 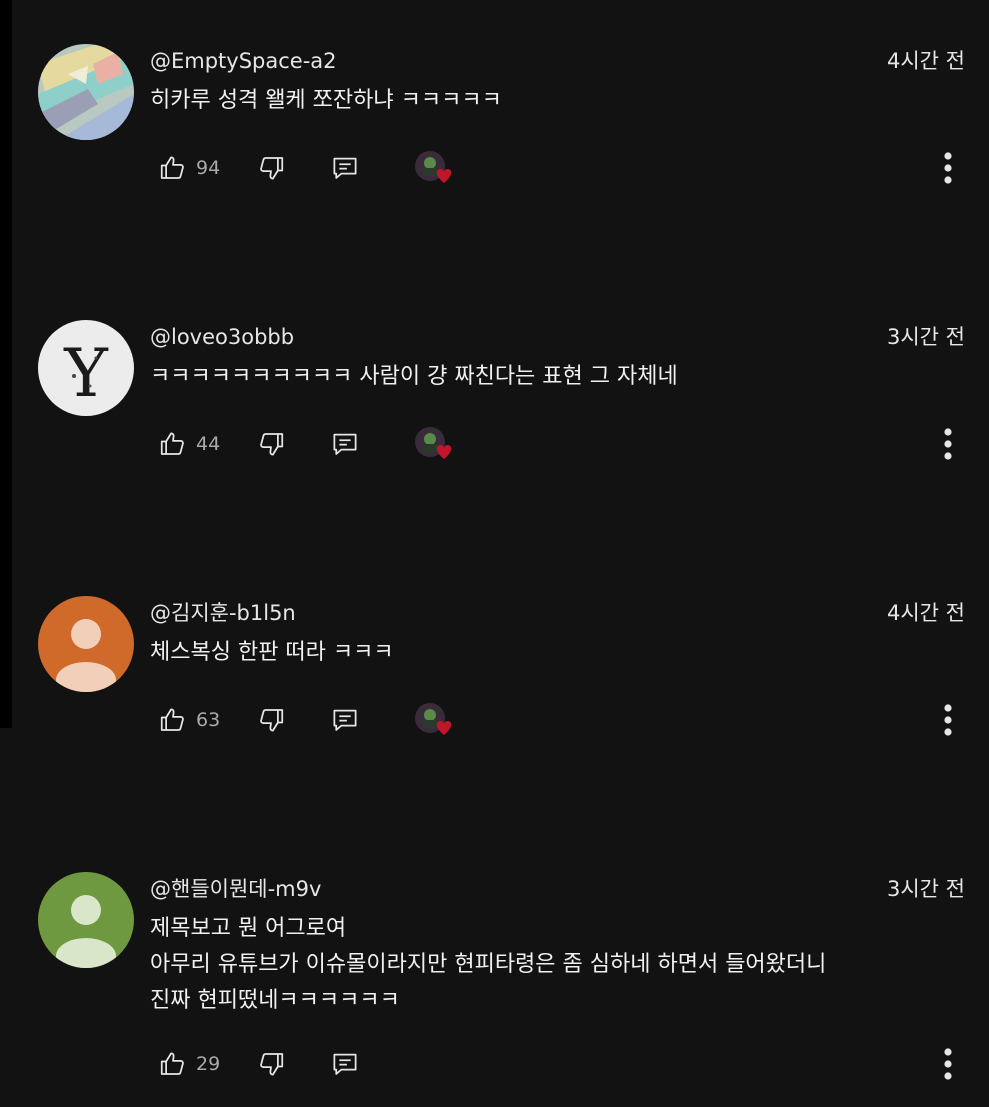 What do you see at coordinates (189, 168) in the screenshot?
I see `like-button: 94` at bounding box center [189, 168].